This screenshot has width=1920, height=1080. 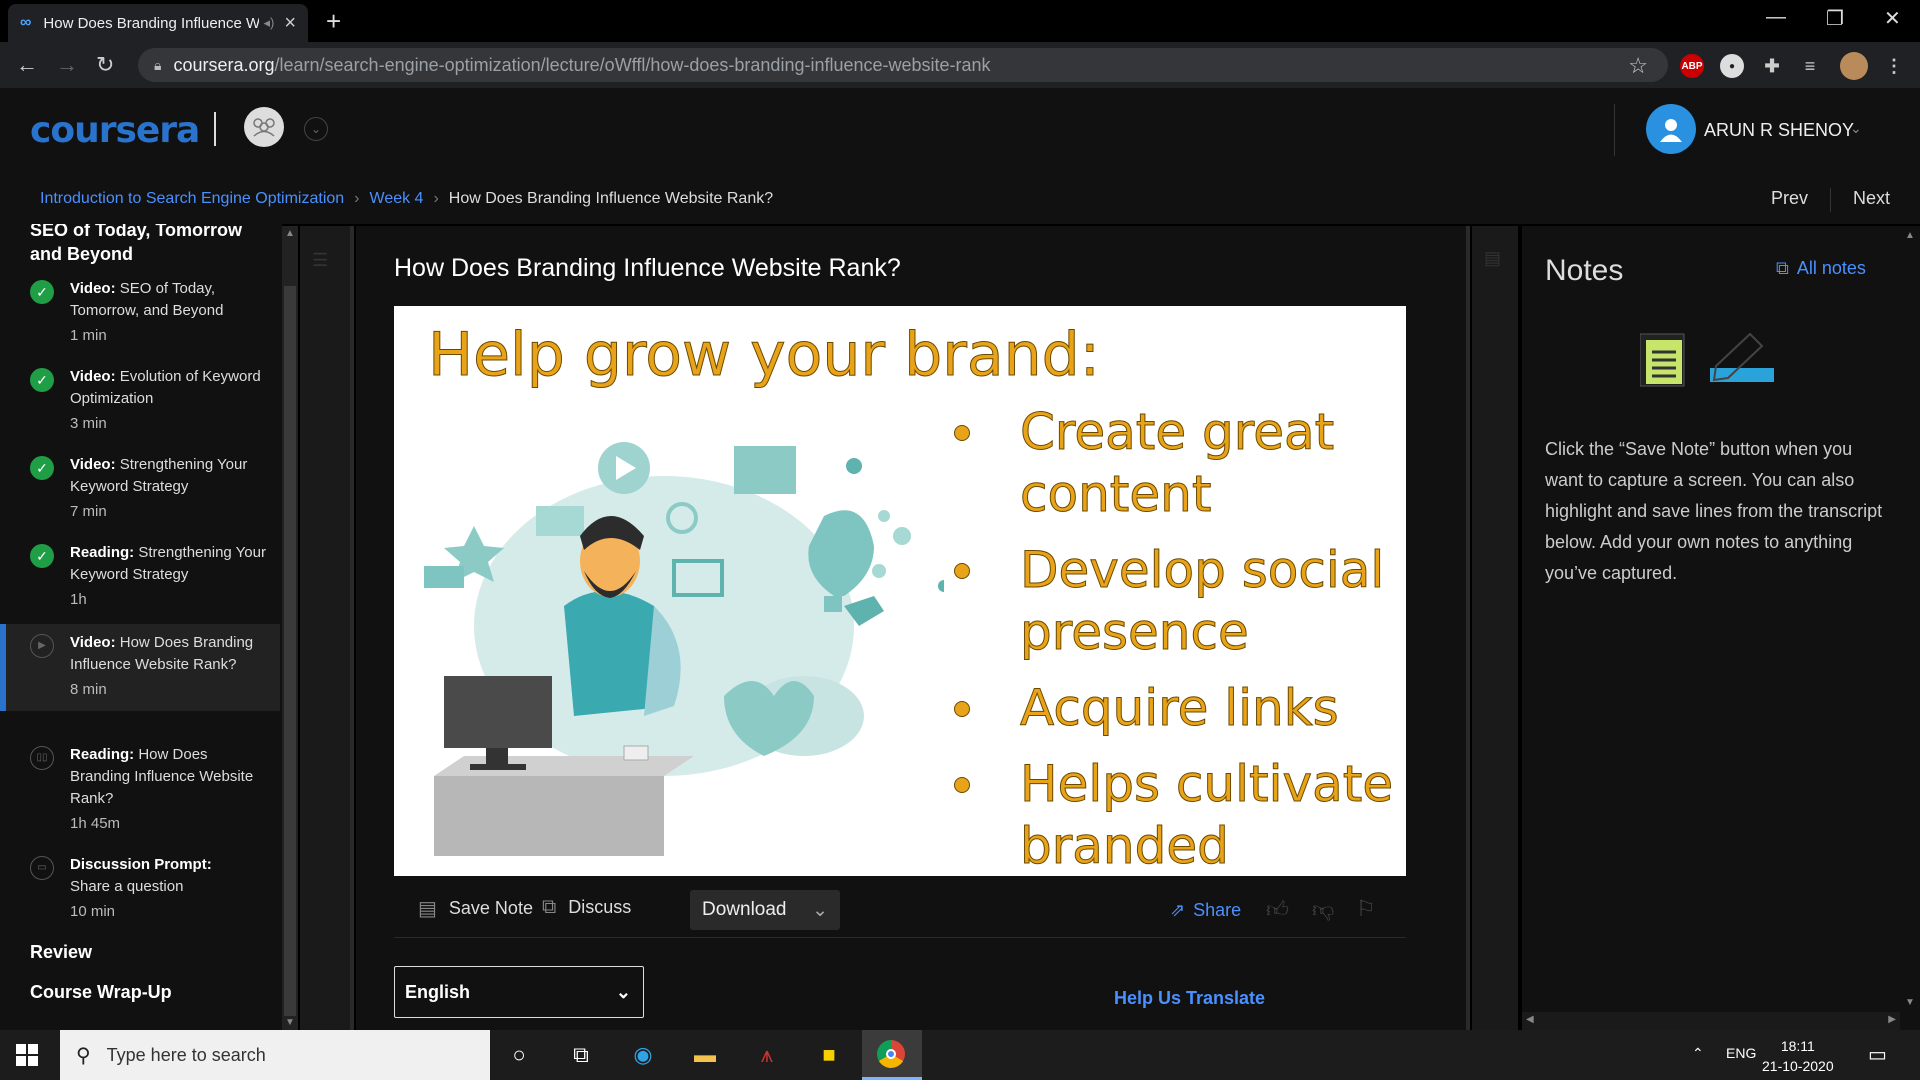 What do you see at coordinates (1835, 18) in the screenshot?
I see `restore-icon: ❐` at bounding box center [1835, 18].